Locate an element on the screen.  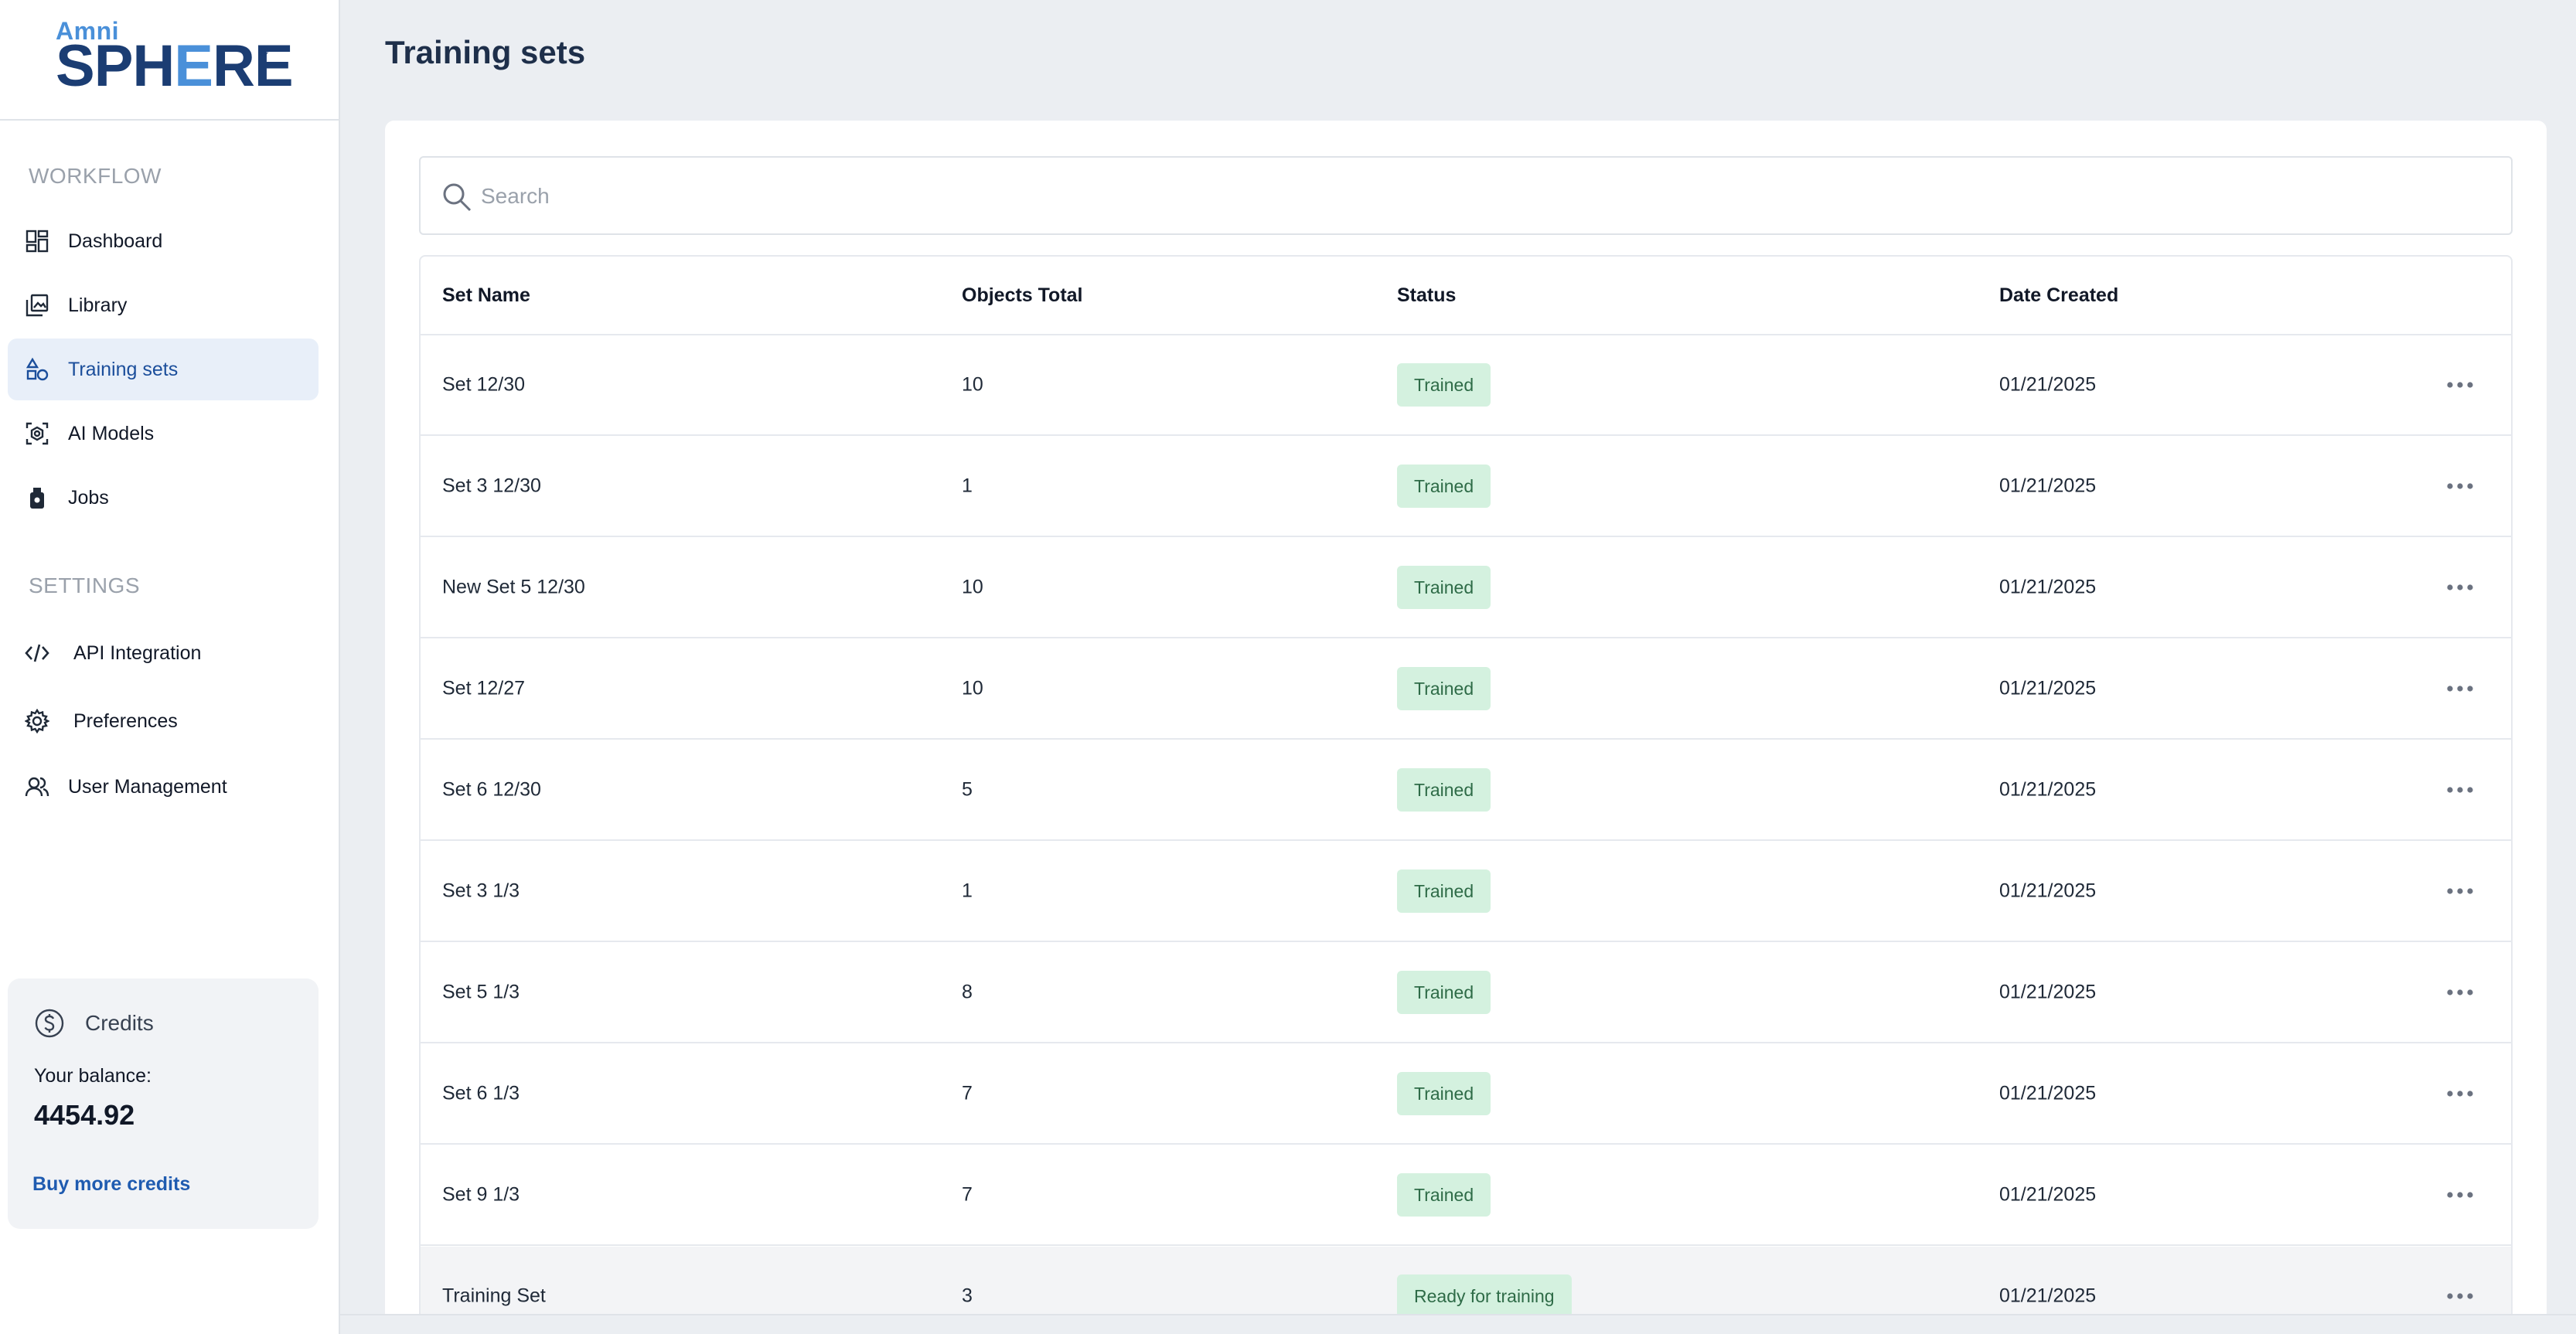
table-row: Set 12/27 10 Trained 01/21/2025 is located at coordinates (1466, 689).